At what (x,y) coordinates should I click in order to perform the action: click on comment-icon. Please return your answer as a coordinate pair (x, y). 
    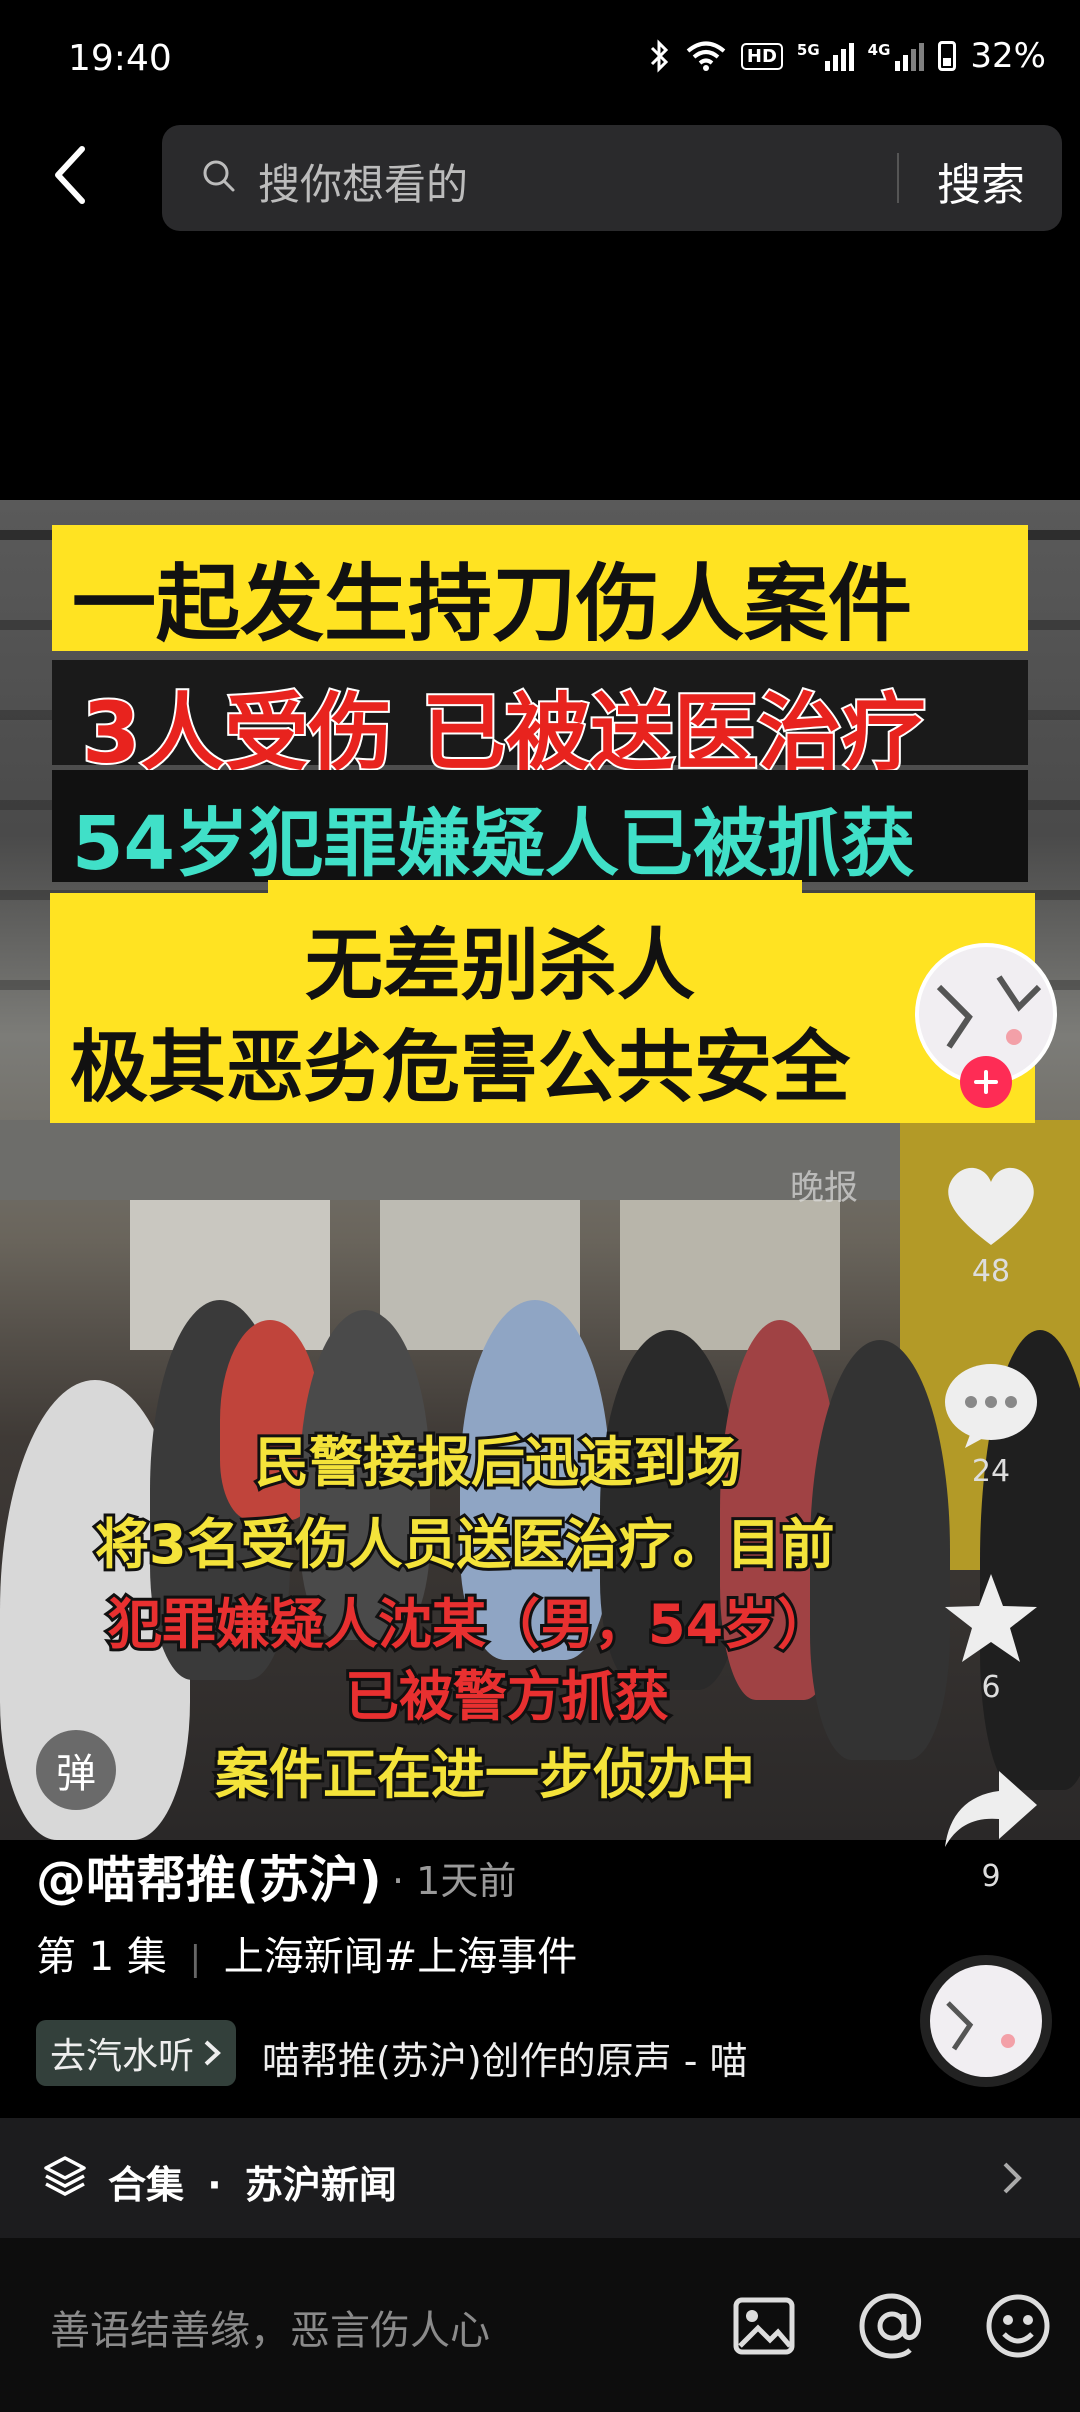
    Looking at the image, I should click on (991, 1406).